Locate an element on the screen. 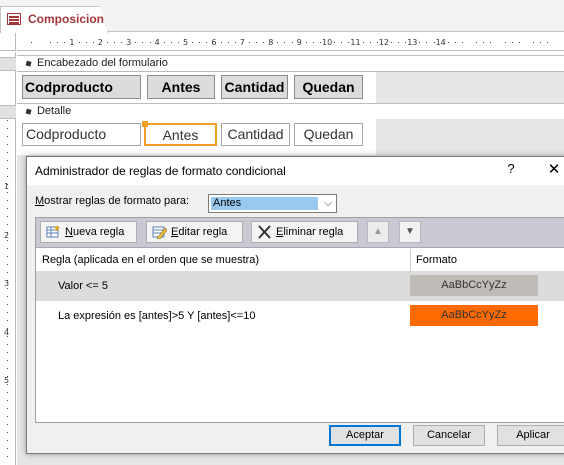 This screenshot has width=564, height=465. document-tab: Composicion is located at coordinates (54, 19).